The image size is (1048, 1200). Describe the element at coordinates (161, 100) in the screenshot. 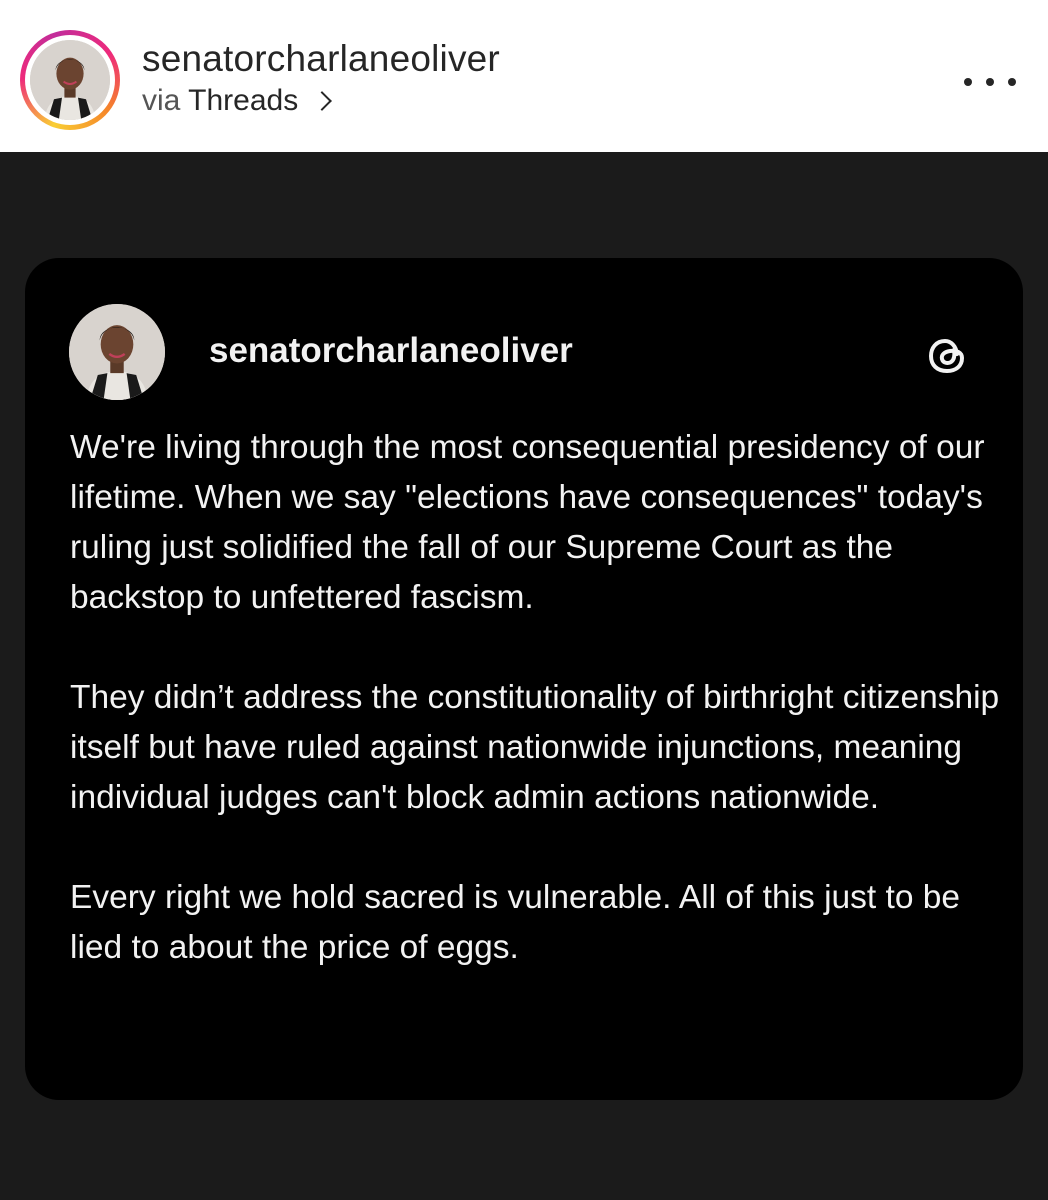

I see `via-label: via` at that location.